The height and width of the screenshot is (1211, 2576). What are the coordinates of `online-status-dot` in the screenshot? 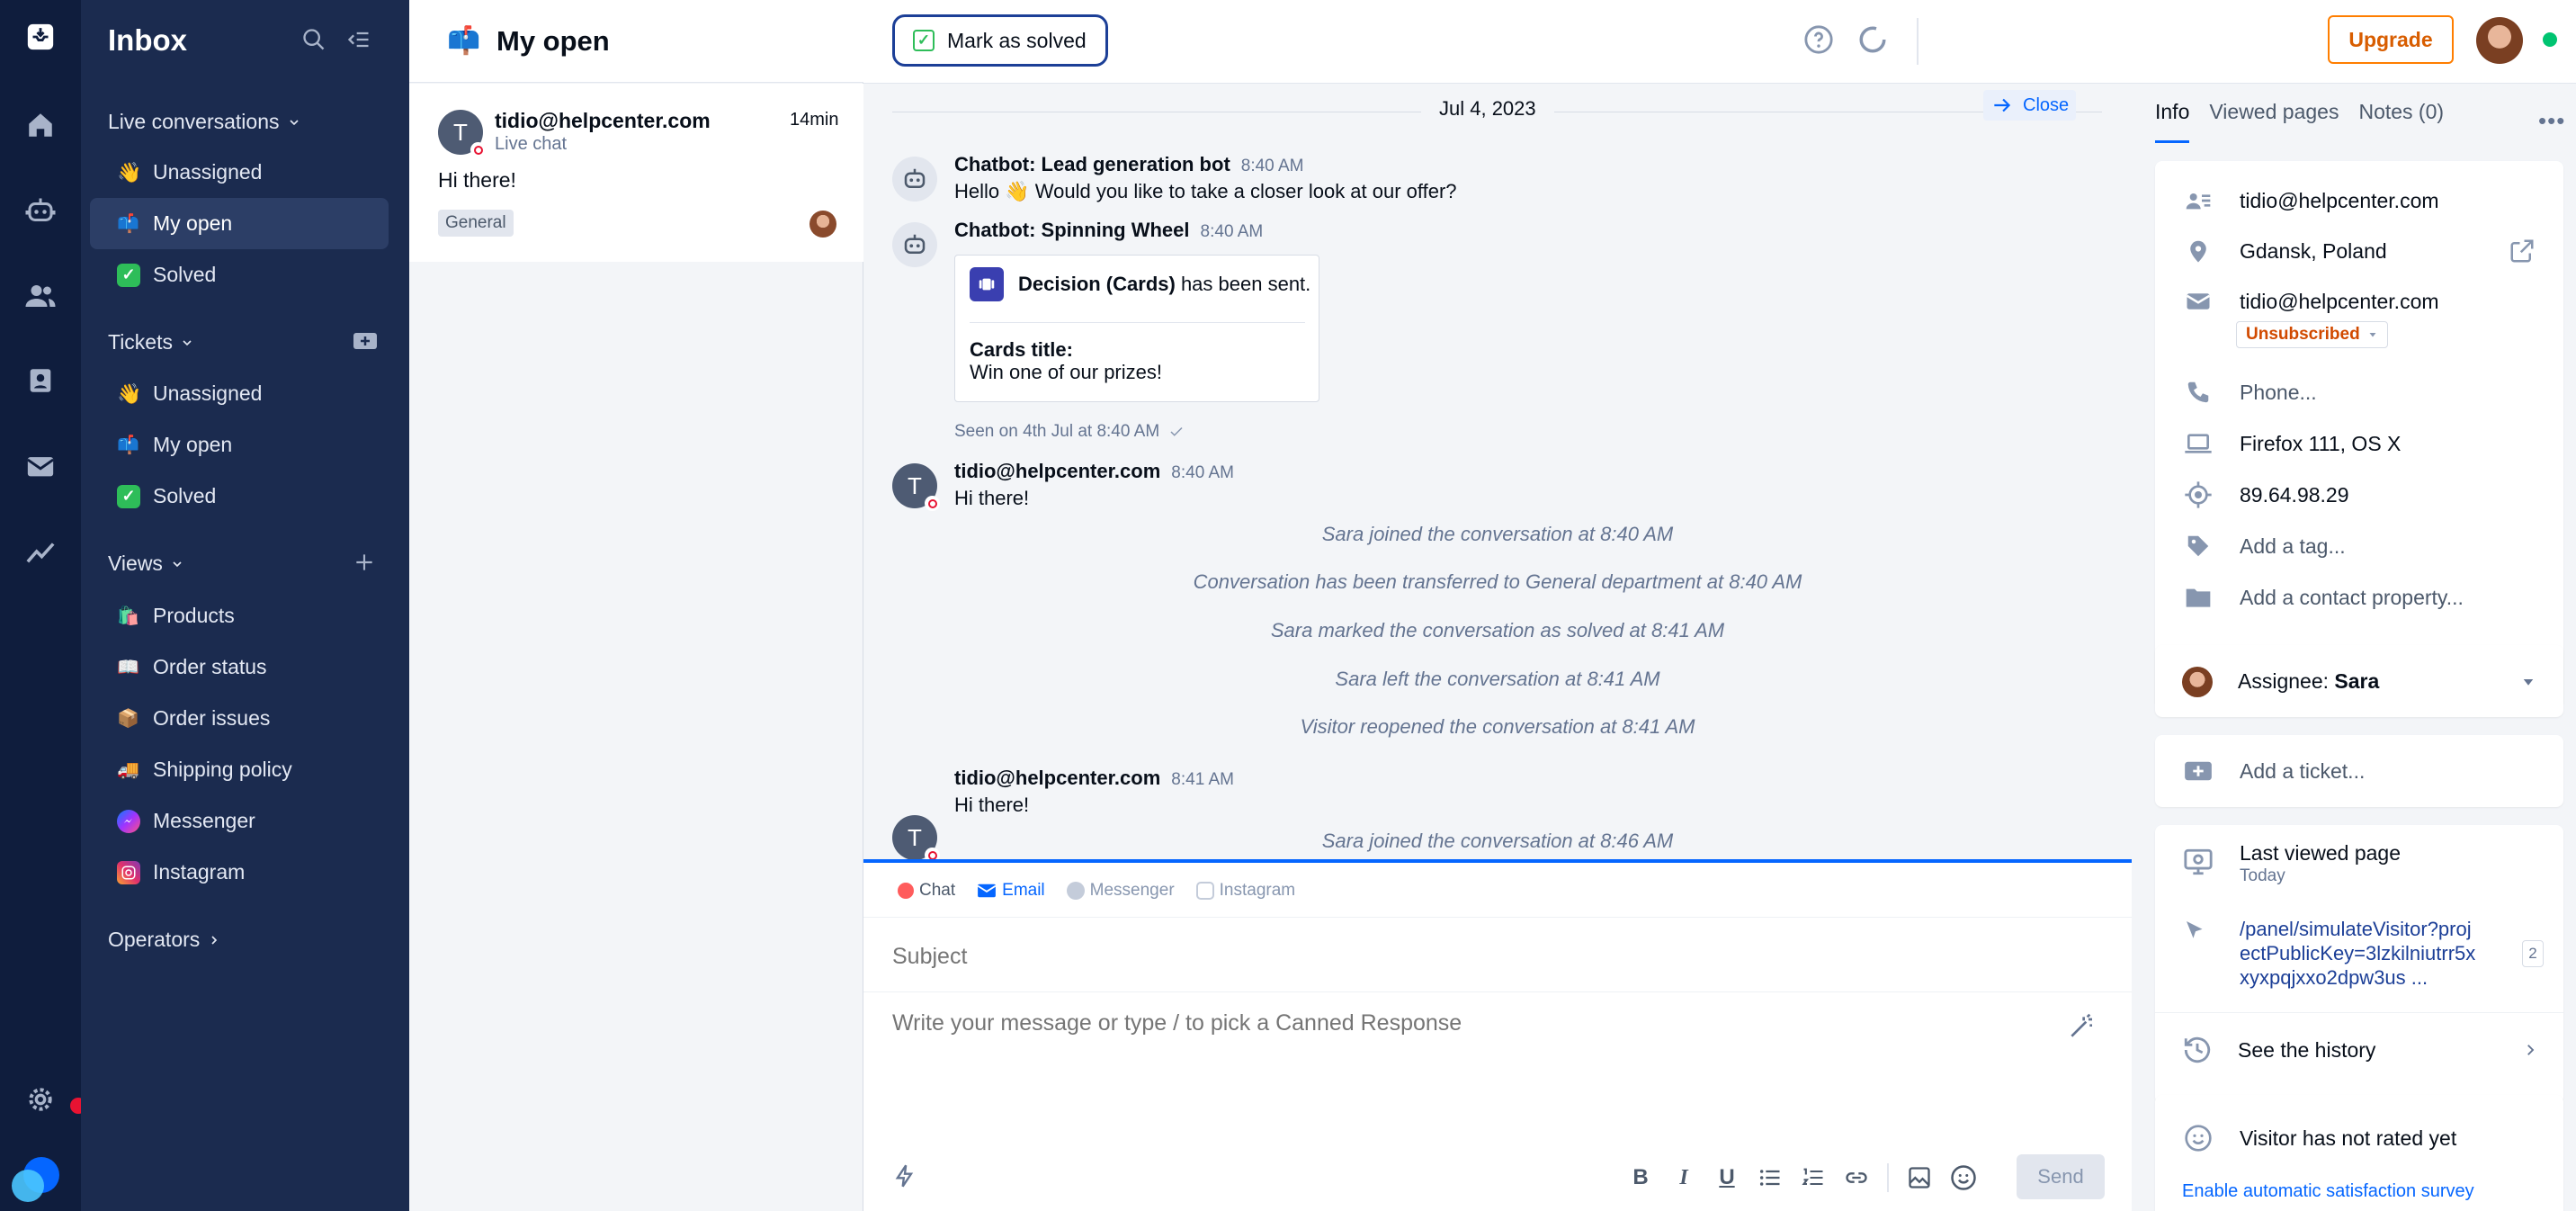 It's located at (2550, 39).